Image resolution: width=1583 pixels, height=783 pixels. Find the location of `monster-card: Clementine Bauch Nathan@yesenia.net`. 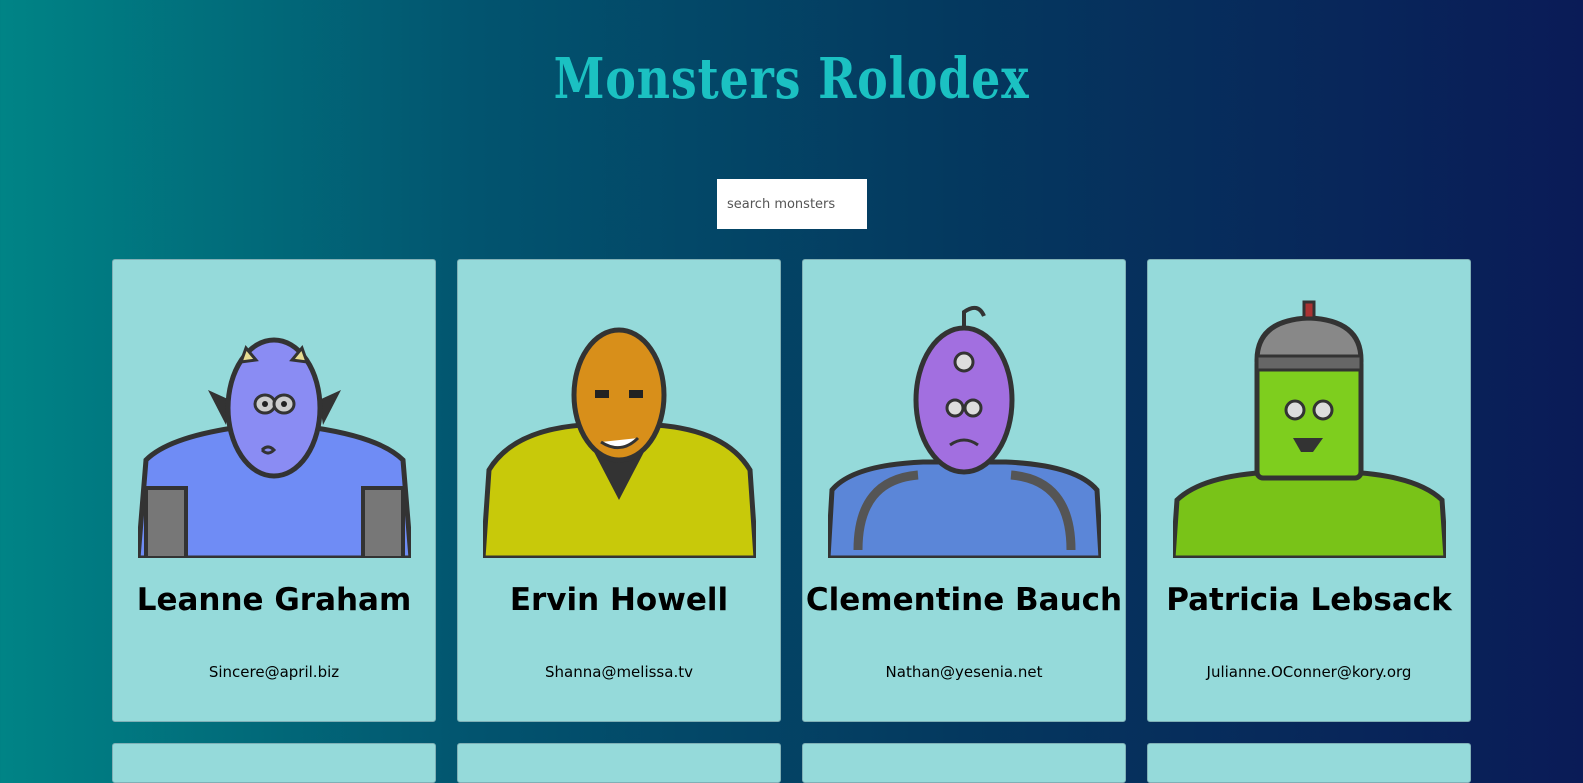

monster-card: Clementine Bauch Nathan@yesenia.net is located at coordinates (964, 490).